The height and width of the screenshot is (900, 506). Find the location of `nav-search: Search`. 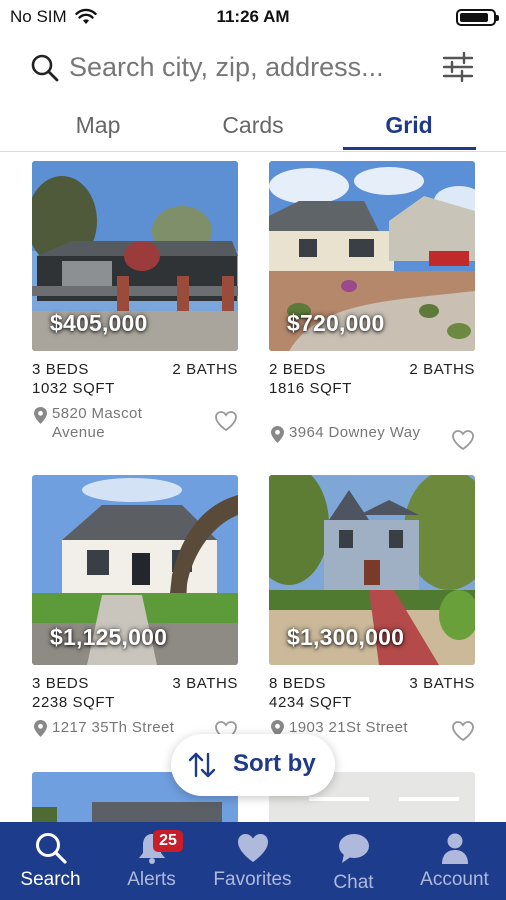

nav-search: Search is located at coordinates (50, 861).